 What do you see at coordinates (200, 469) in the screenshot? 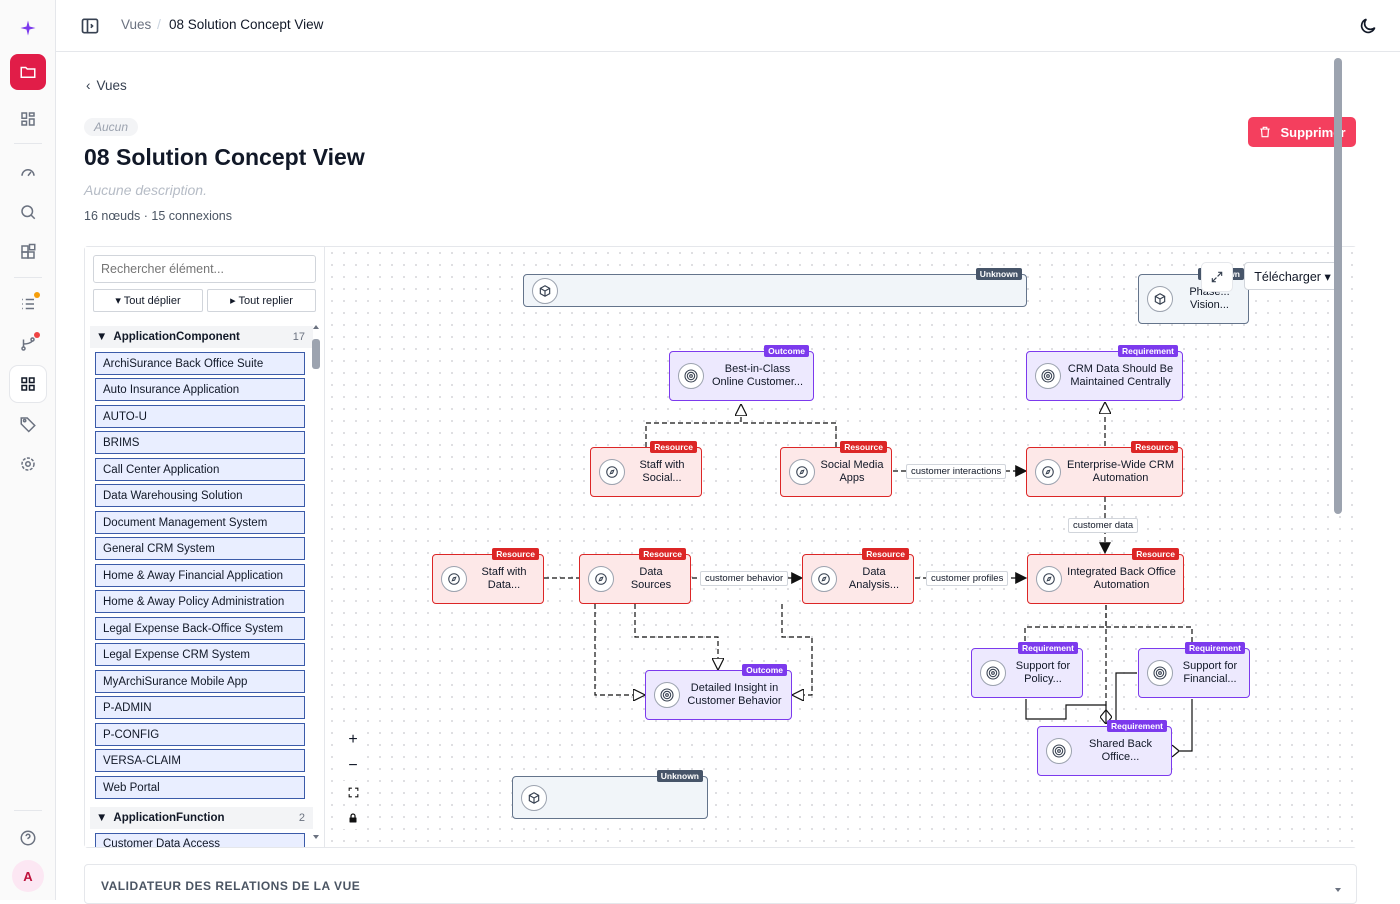
I see `list-item: Call Center Application` at bounding box center [200, 469].